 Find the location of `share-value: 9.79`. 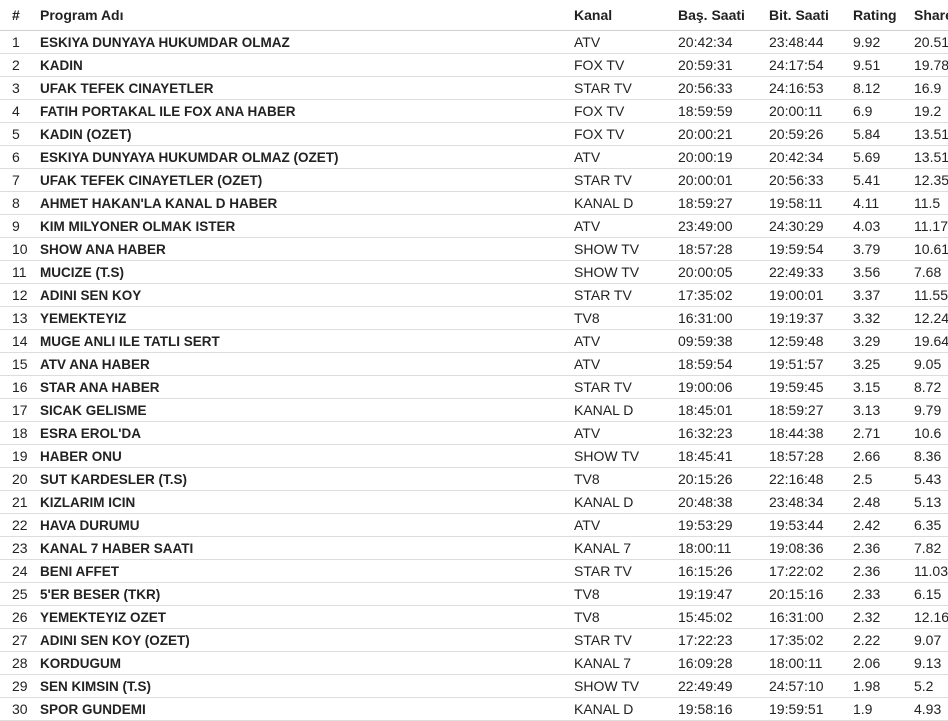

share-value: 9.79 is located at coordinates (931, 410).